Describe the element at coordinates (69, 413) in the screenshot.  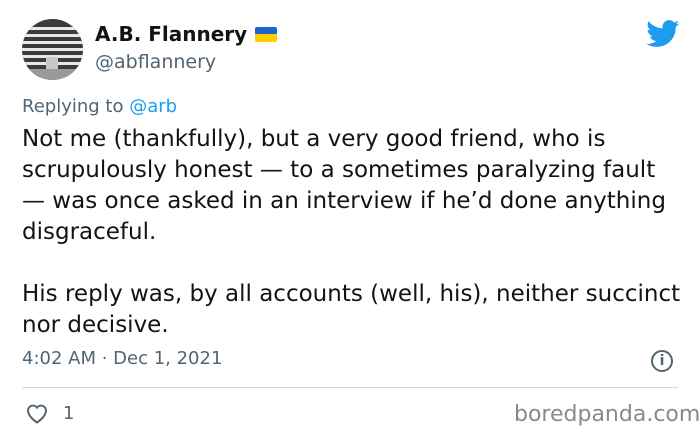
I see `like-count: 1` at that location.